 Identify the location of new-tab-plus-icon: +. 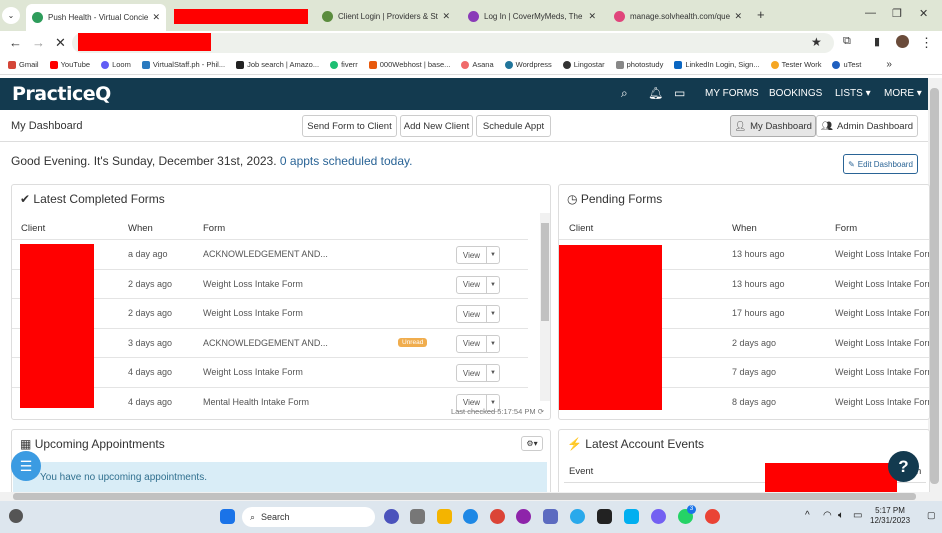
(761, 14).